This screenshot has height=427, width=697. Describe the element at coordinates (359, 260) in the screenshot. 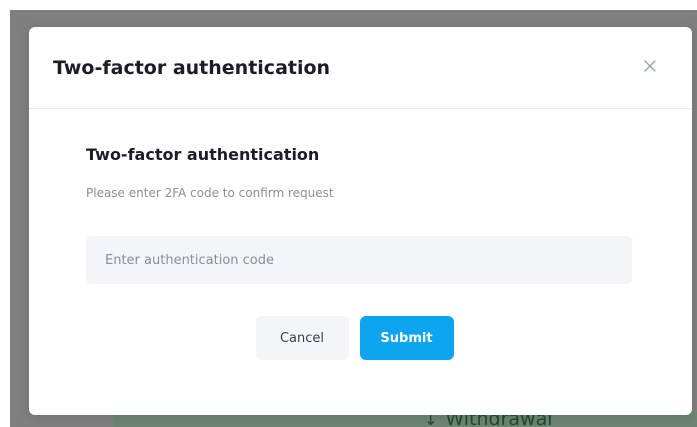

I see `authentication-code-input` at that location.